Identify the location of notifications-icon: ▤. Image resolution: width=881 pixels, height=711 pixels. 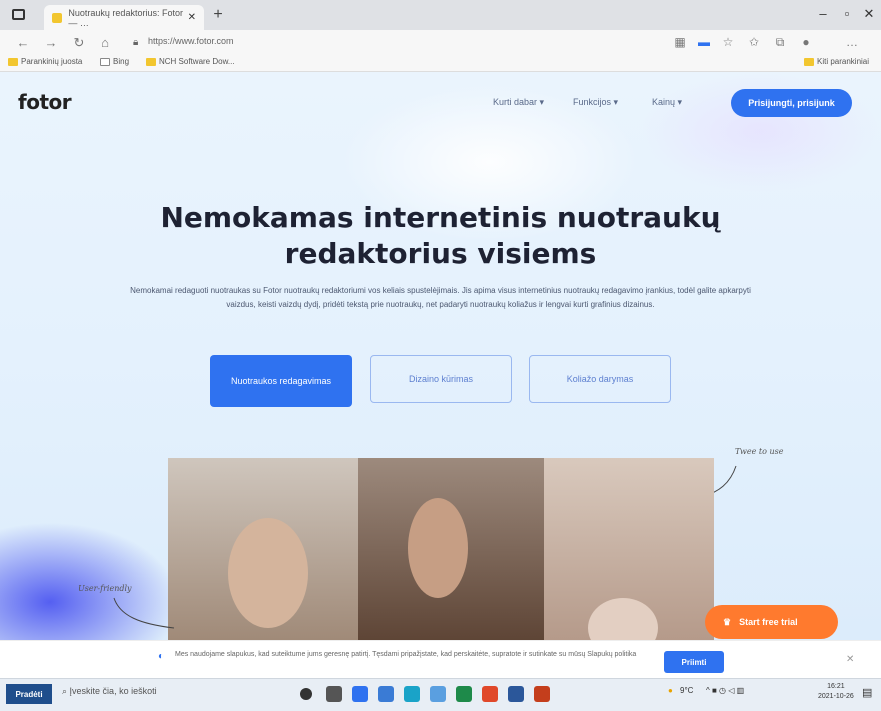
(867, 692).